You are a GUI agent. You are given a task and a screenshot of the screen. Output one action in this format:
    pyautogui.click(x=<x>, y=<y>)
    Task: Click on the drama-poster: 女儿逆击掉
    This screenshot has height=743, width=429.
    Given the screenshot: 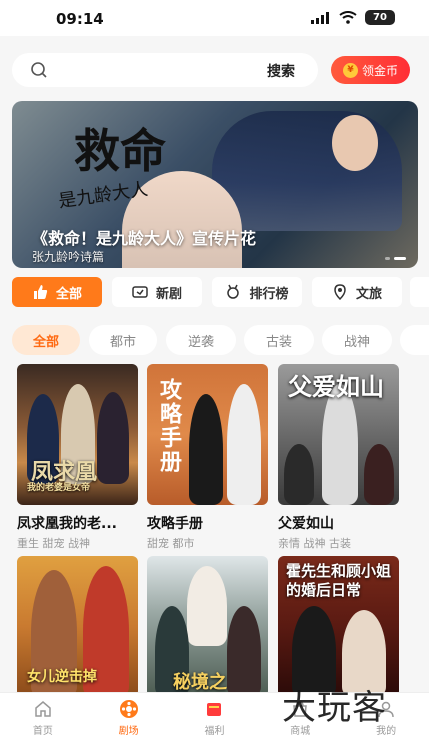 What is the action you would take?
    pyautogui.click(x=77, y=626)
    